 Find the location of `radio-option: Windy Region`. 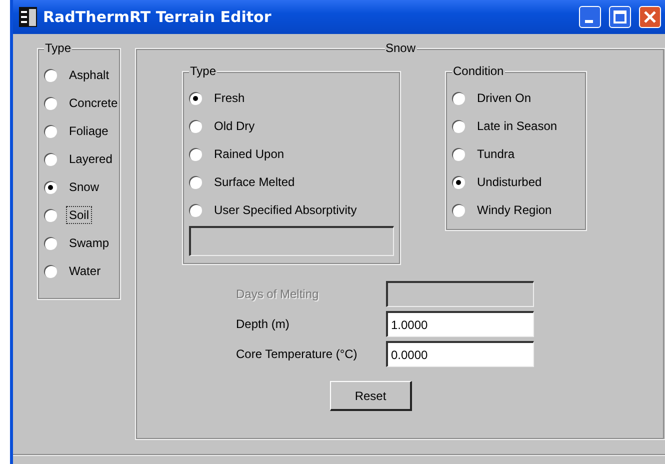

radio-option: Windy Region is located at coordinates (503, 210).